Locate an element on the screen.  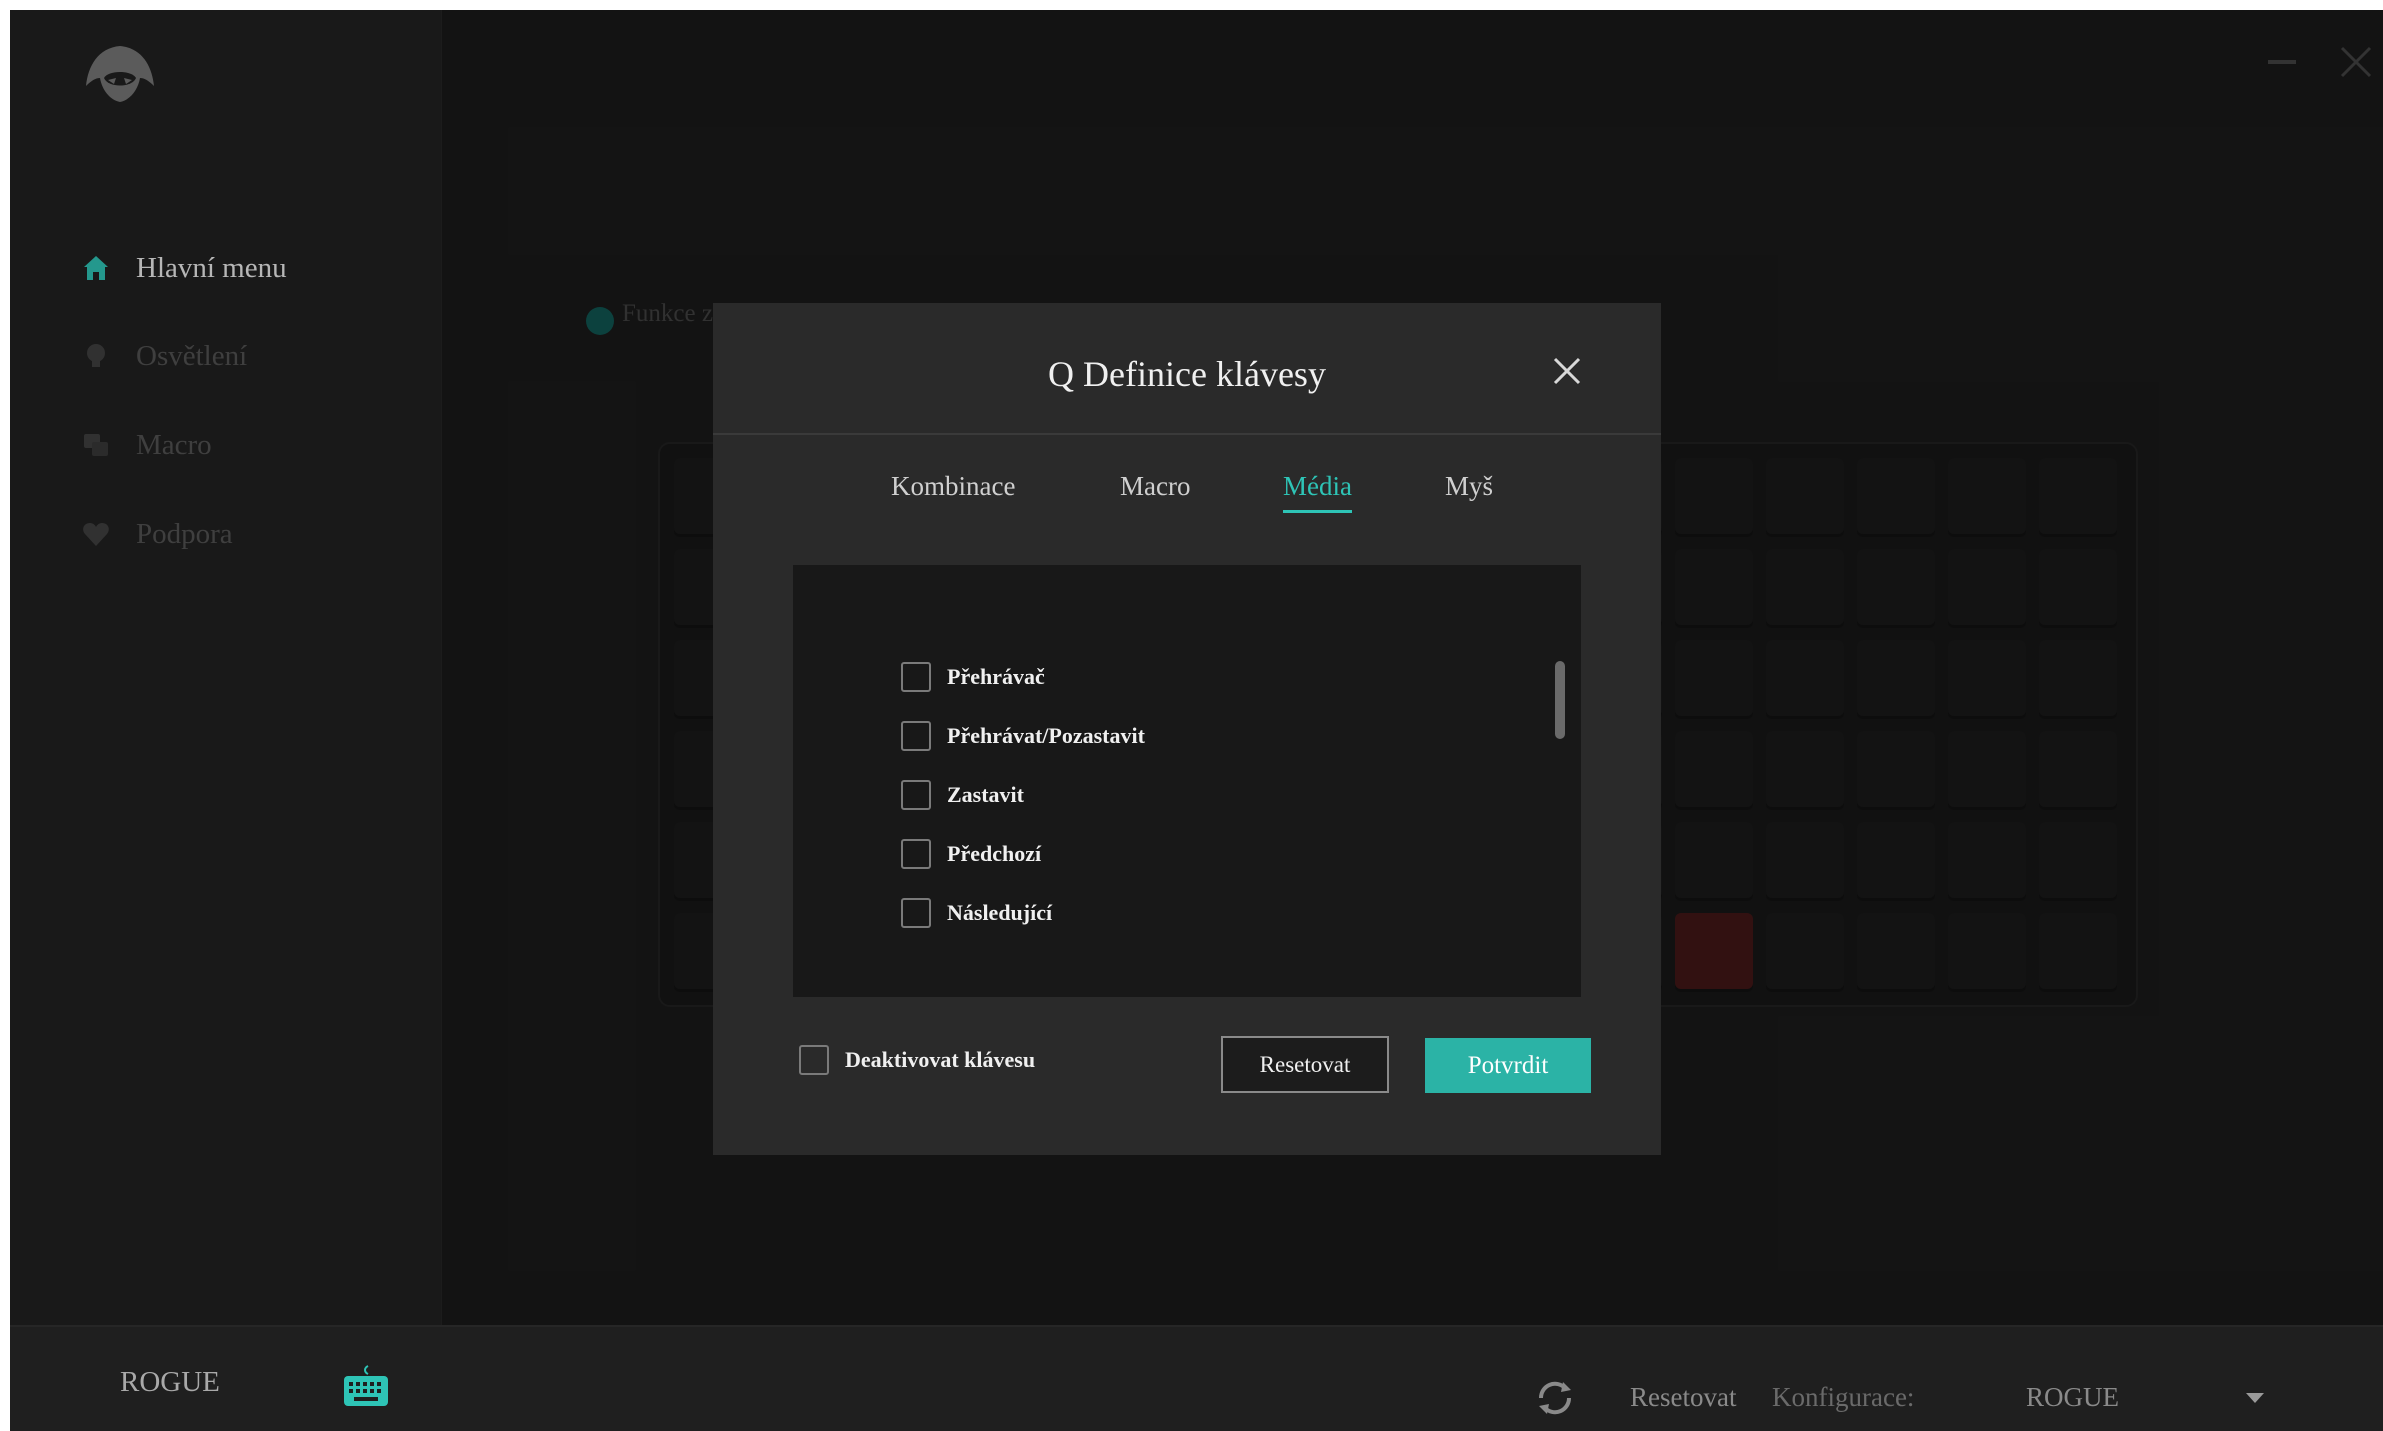
divider is located at coordinates (1187, 434).